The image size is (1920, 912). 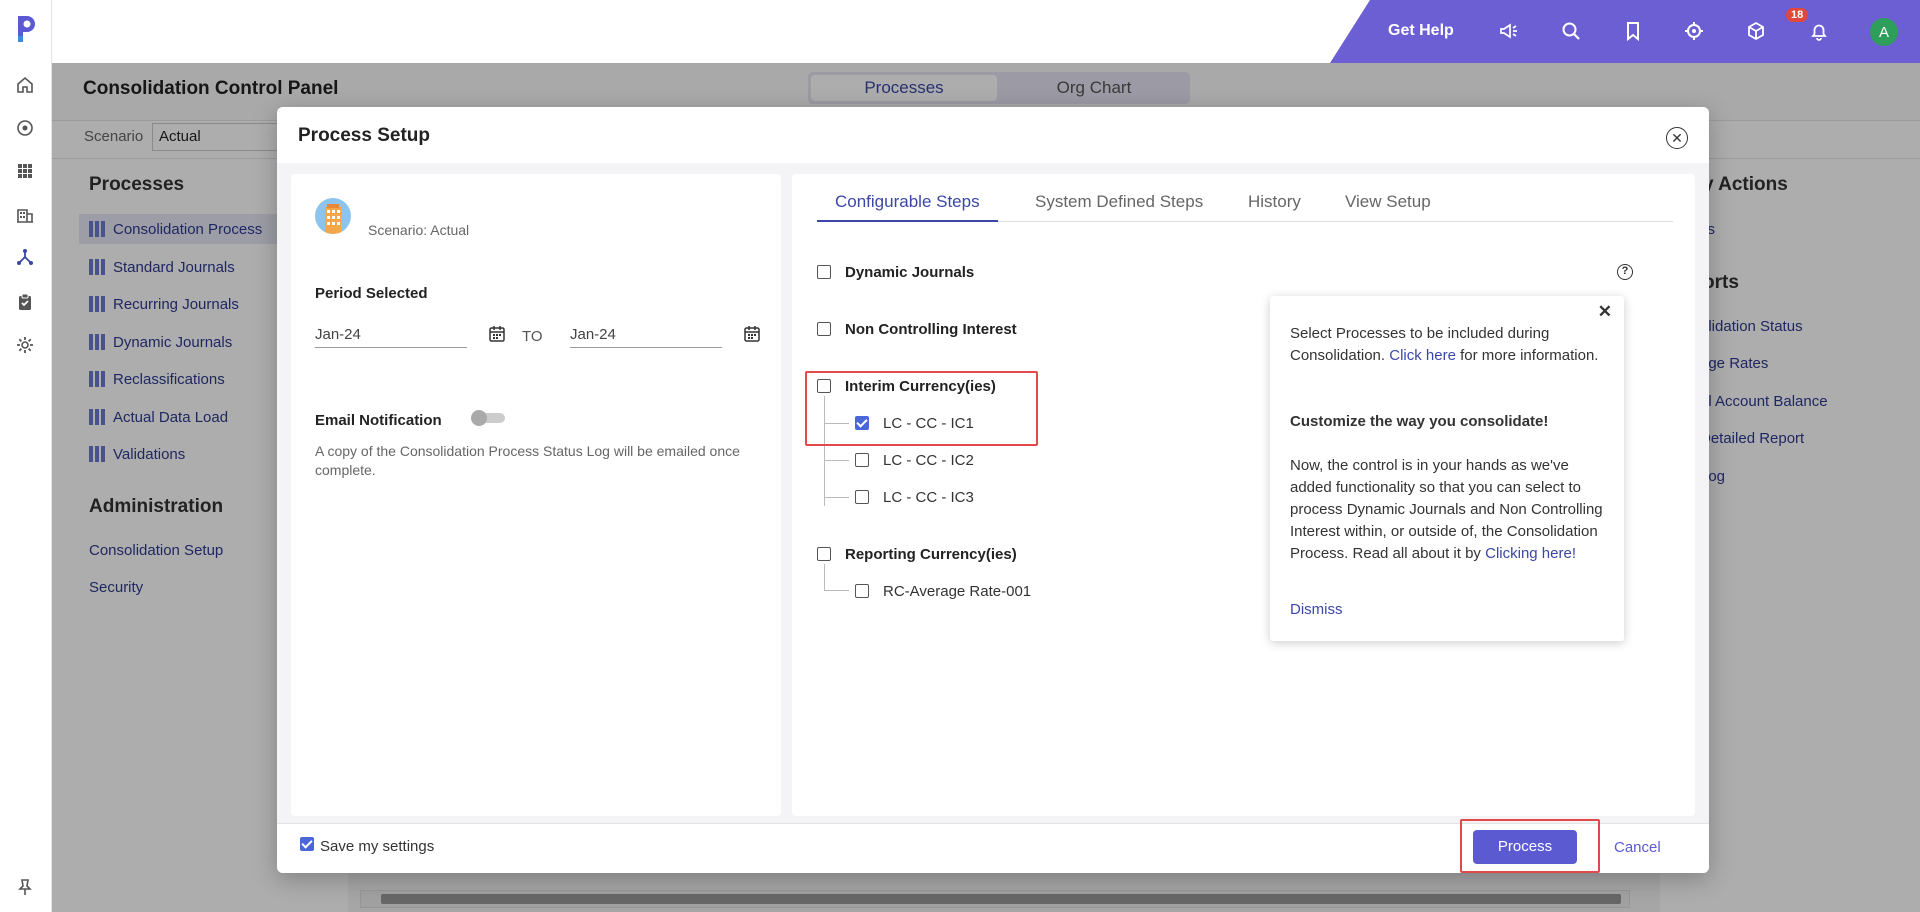 I want to click on scenario-building-icon, so click(x=333, y=216).